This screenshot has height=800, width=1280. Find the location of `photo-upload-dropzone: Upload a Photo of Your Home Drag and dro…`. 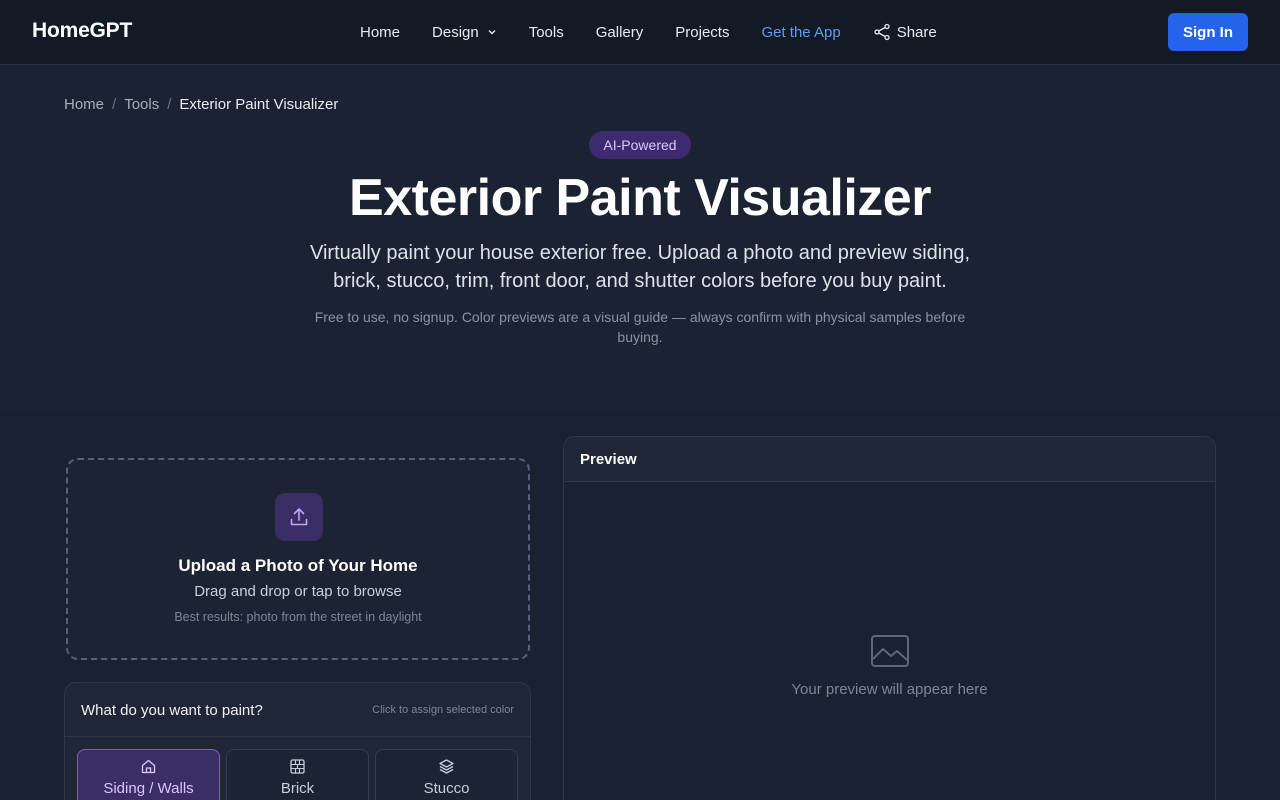

photo-upload-dropzone: Upload a Photo of Your Home Drag and dro… is located at coordinates (298, 559).